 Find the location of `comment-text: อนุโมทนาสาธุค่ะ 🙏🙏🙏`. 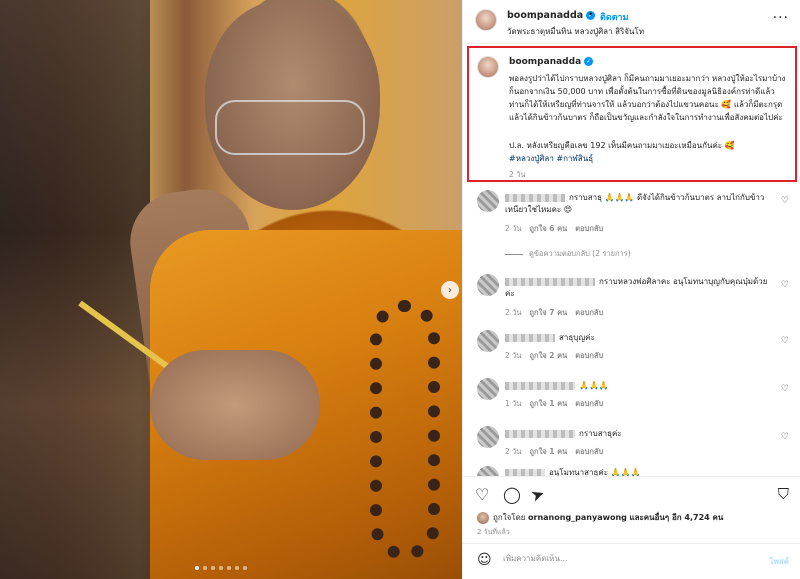

comment-text: อนุโมทนาสาธุค่ะ 🙏🙏🙏 is located at coordinates (595, 472).